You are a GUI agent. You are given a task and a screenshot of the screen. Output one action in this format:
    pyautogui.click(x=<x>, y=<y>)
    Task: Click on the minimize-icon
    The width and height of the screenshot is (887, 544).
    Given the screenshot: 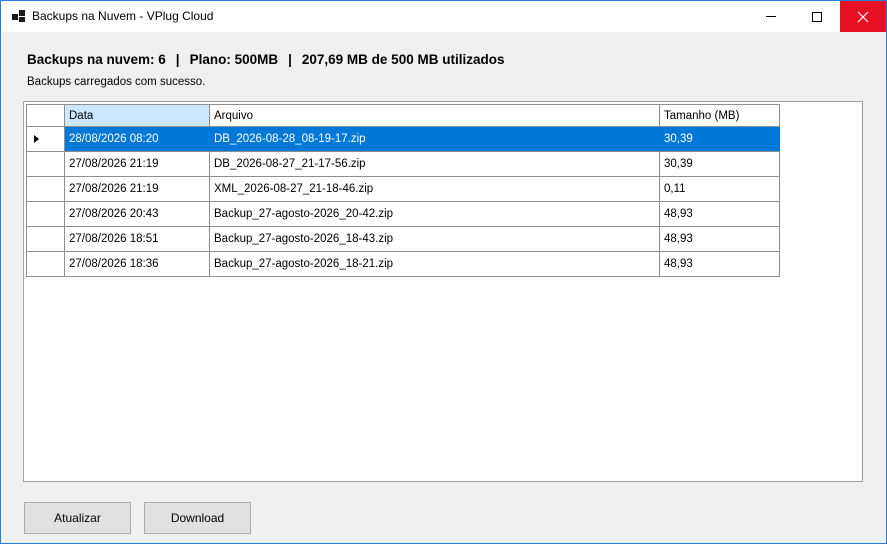 What is the action you would take?
    pyautogui.click(x=771, y=16)
    